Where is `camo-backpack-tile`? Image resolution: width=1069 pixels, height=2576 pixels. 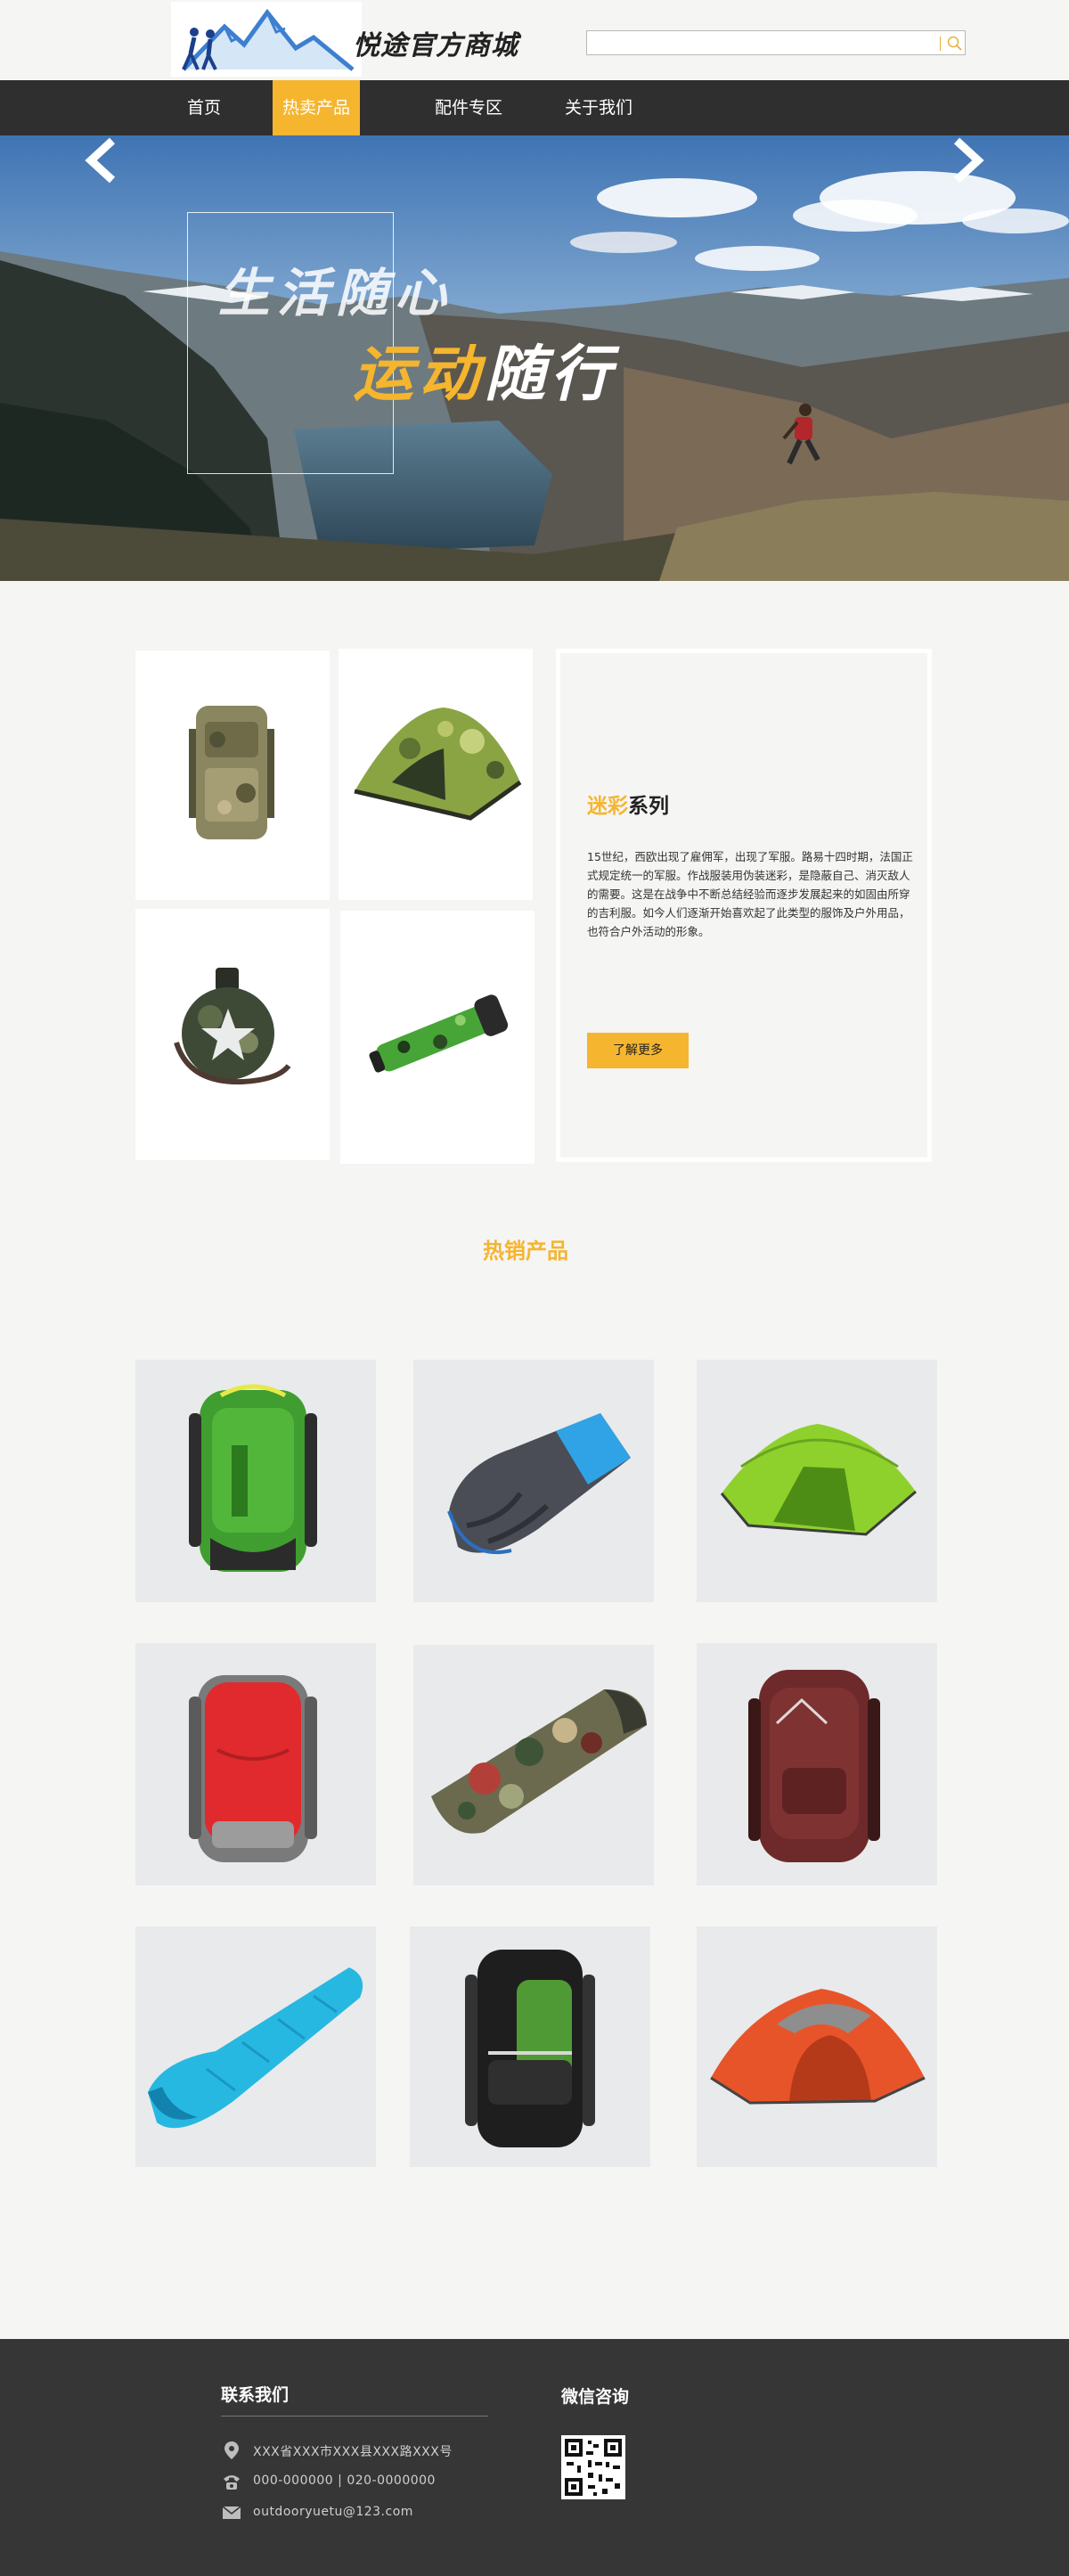
camo-backpack-tile is located at coordinates (232, 775).